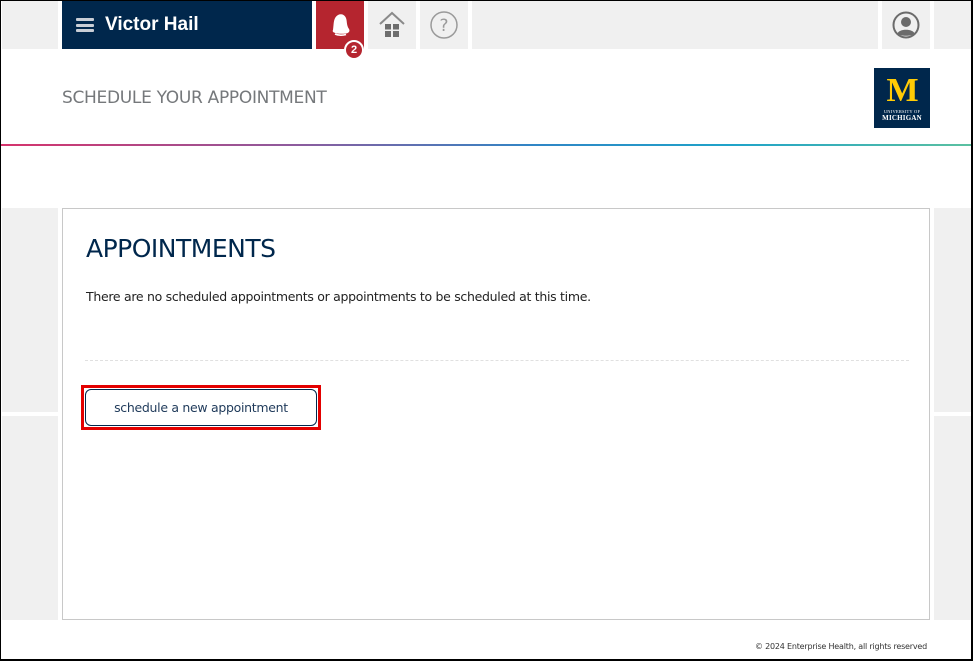  What do you see at coordinates (30, 310) in the screenshot?
I see `left-side-panel-top` at bounding box center [30, 310].